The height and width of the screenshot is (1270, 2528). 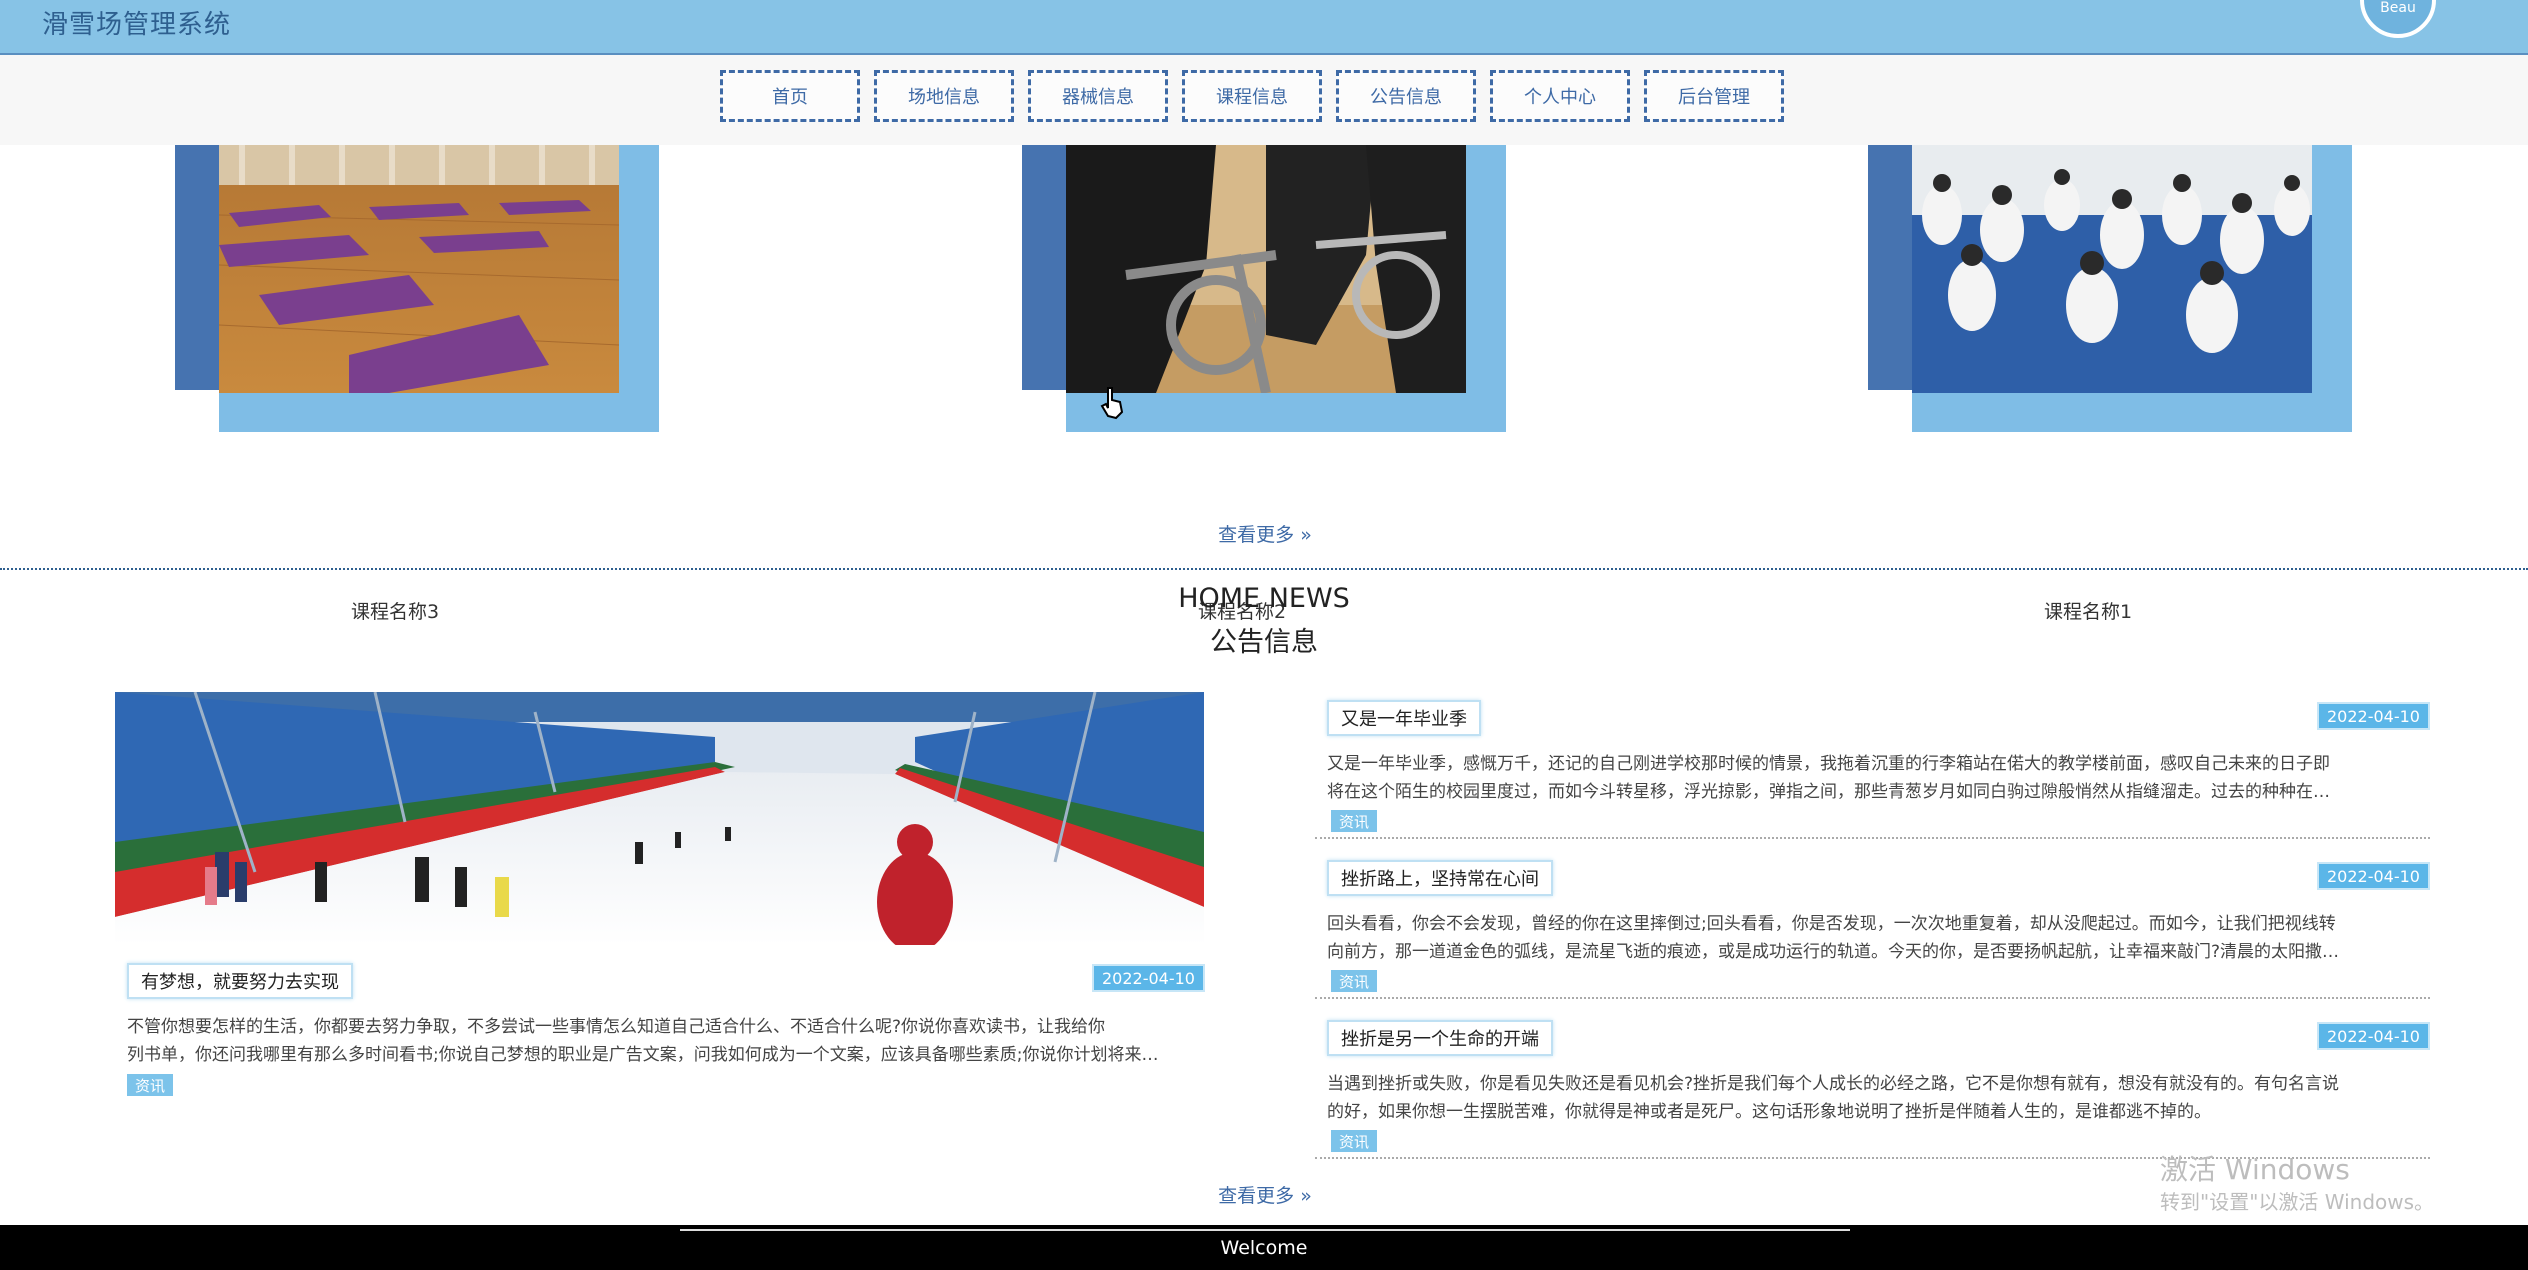 What do you see at coordinates (1406, 96) in the screenshot?
I see `nav-notice-info: 公告信息` at bounding box center [1406, 96].